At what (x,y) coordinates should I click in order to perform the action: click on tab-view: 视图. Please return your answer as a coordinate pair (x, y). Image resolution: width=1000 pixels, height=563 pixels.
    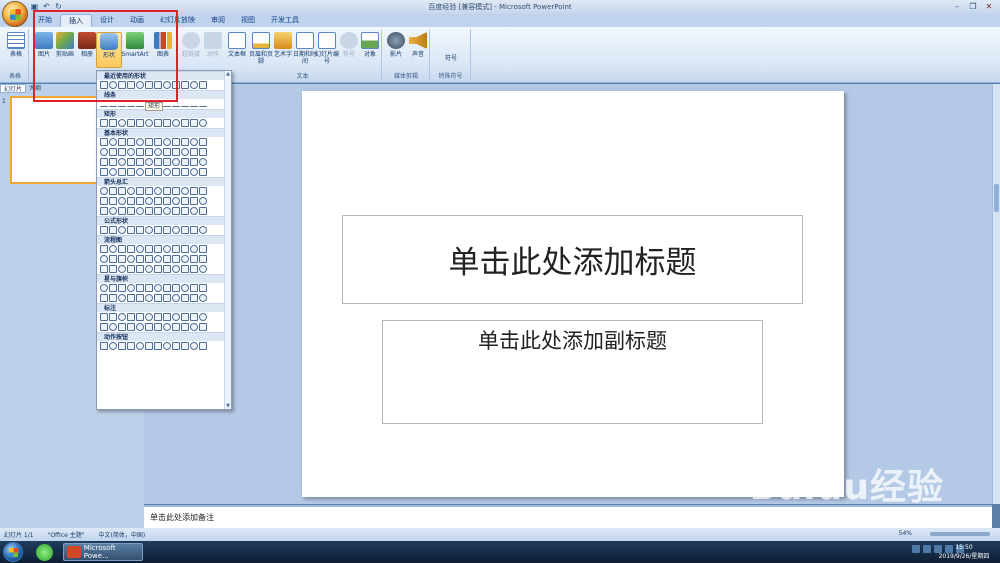
    Looking at the image, I should click on (248, 20).